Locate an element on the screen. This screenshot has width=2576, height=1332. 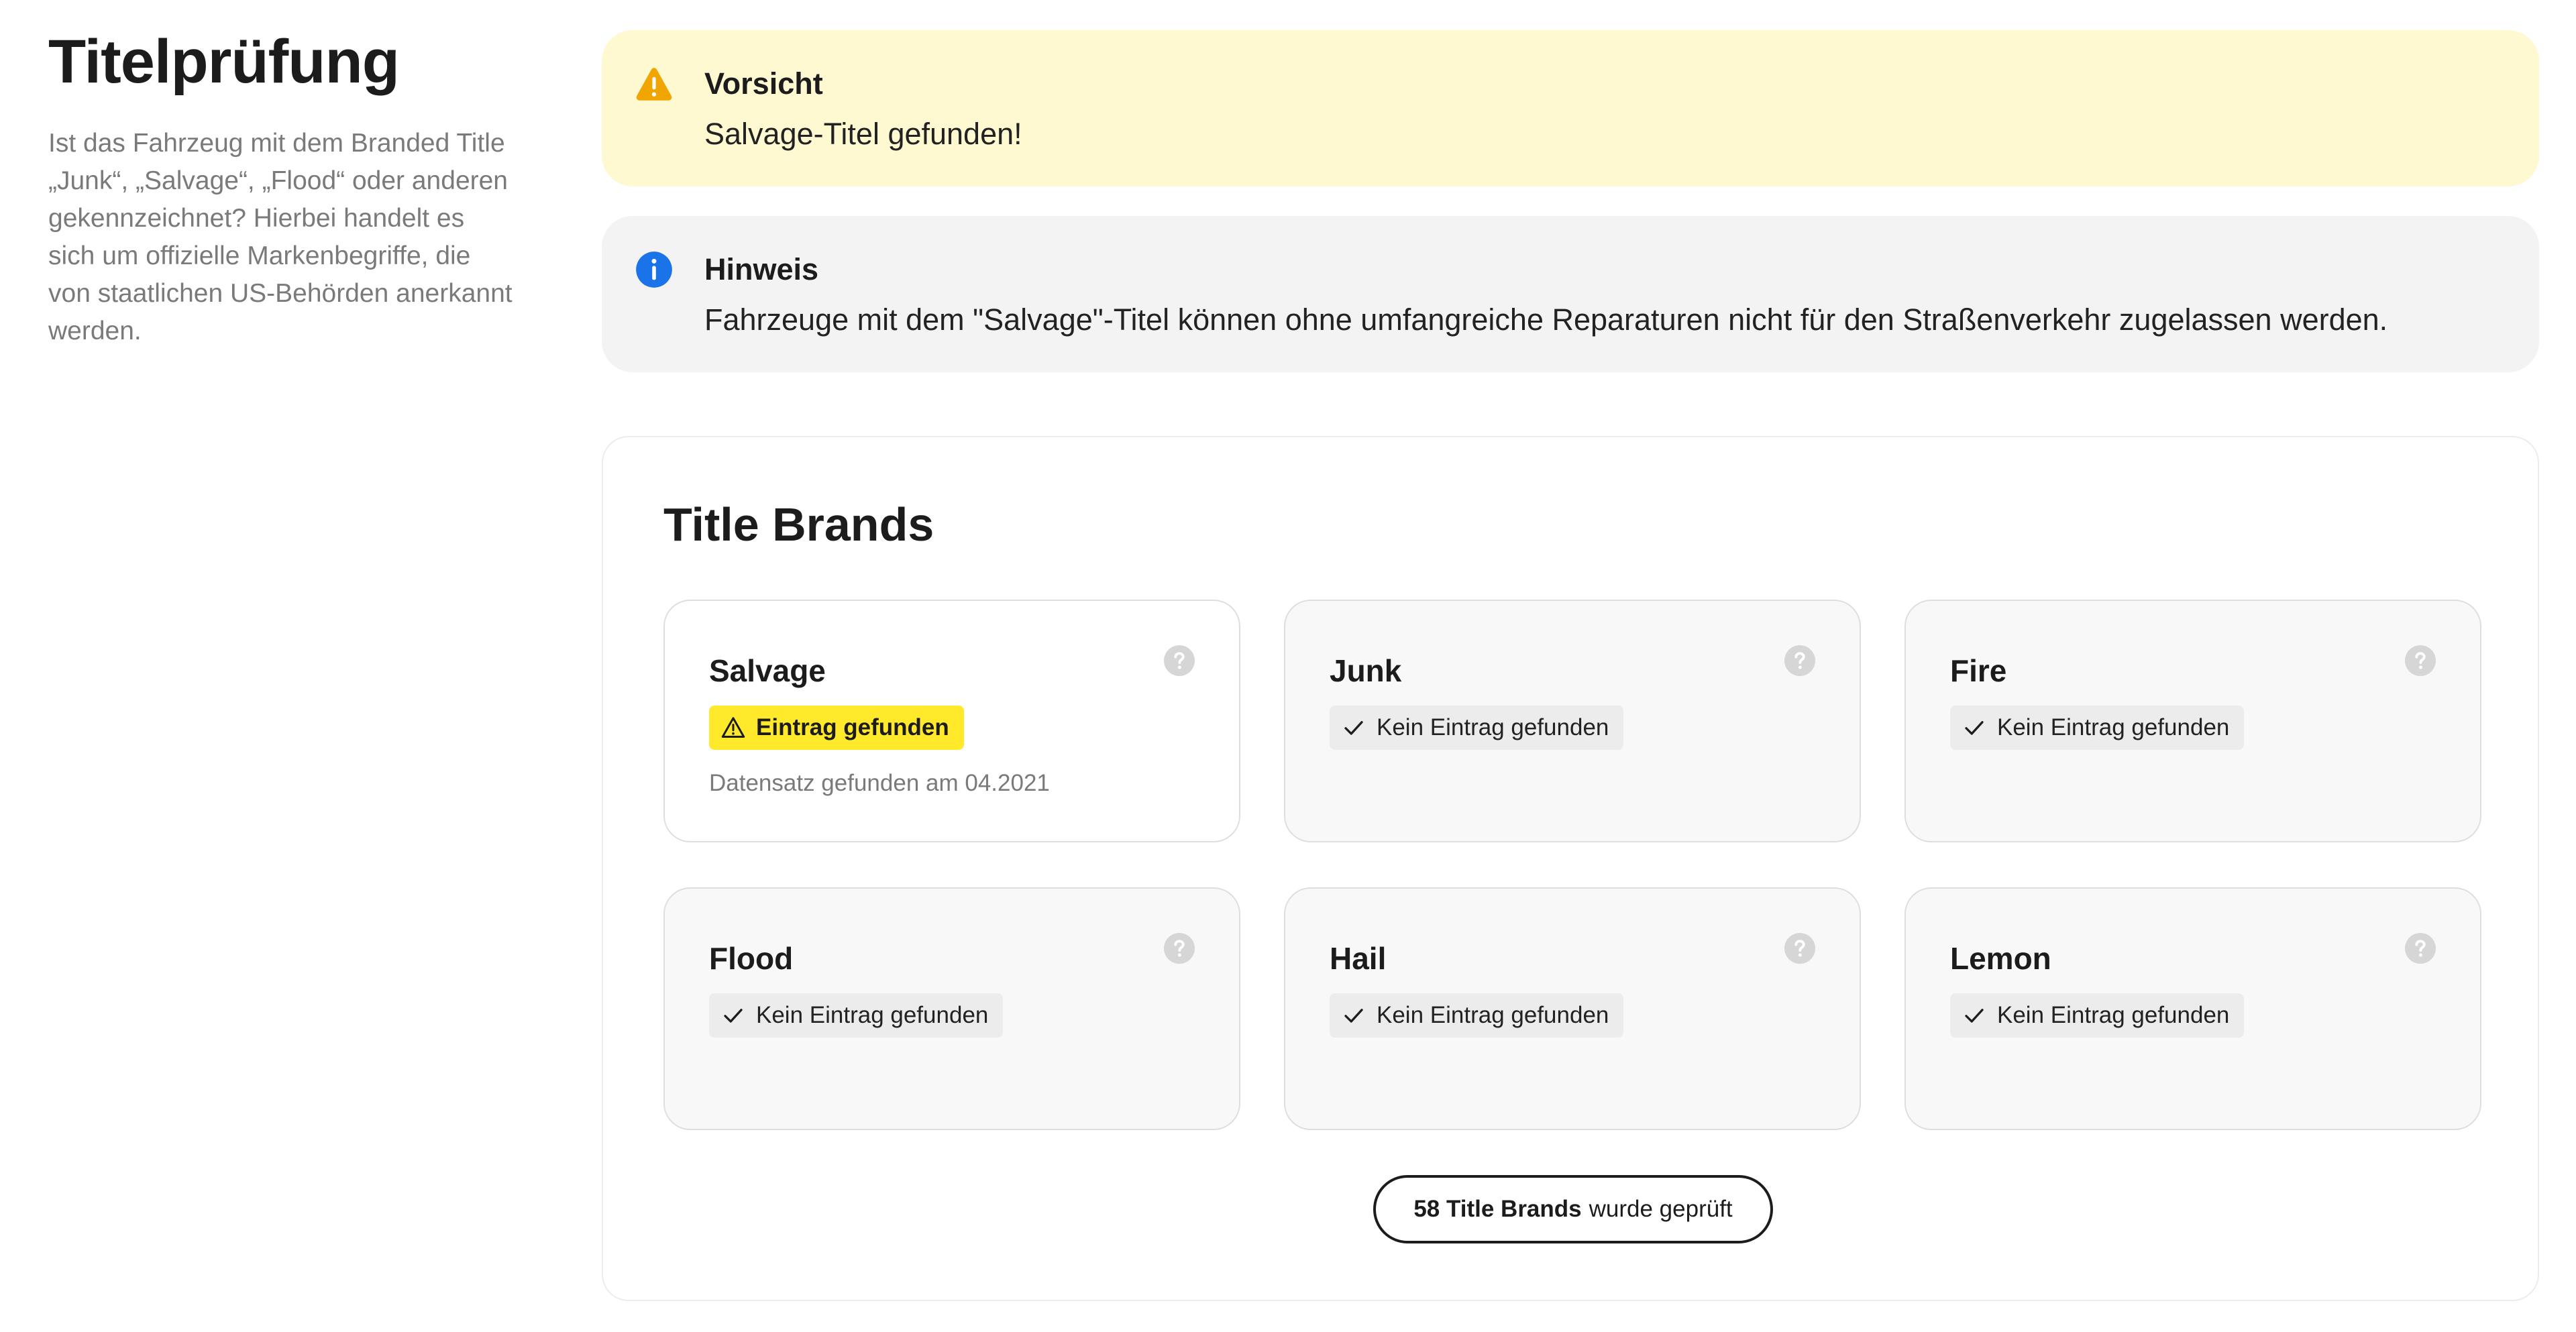
brand-card-name: Salvage is located at coordinates (767, 670).